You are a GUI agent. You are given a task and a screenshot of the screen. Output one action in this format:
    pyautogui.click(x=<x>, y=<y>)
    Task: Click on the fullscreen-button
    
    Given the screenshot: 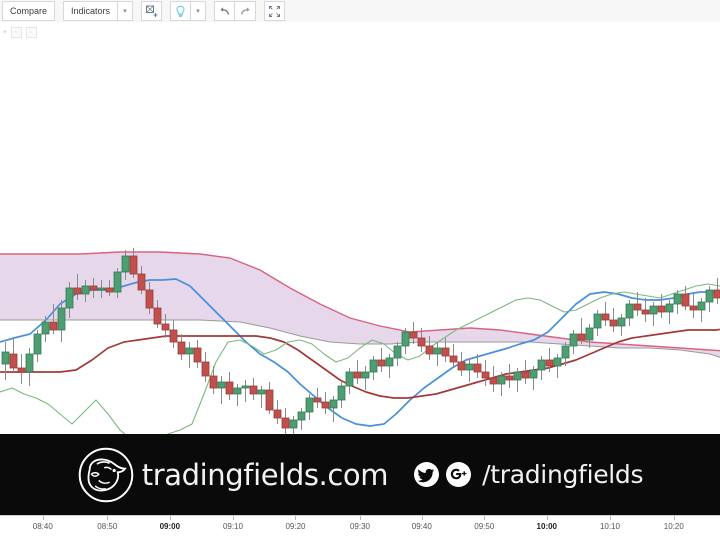 What is the action you would take?
    pyautogui.click(x=275, y=11)
    